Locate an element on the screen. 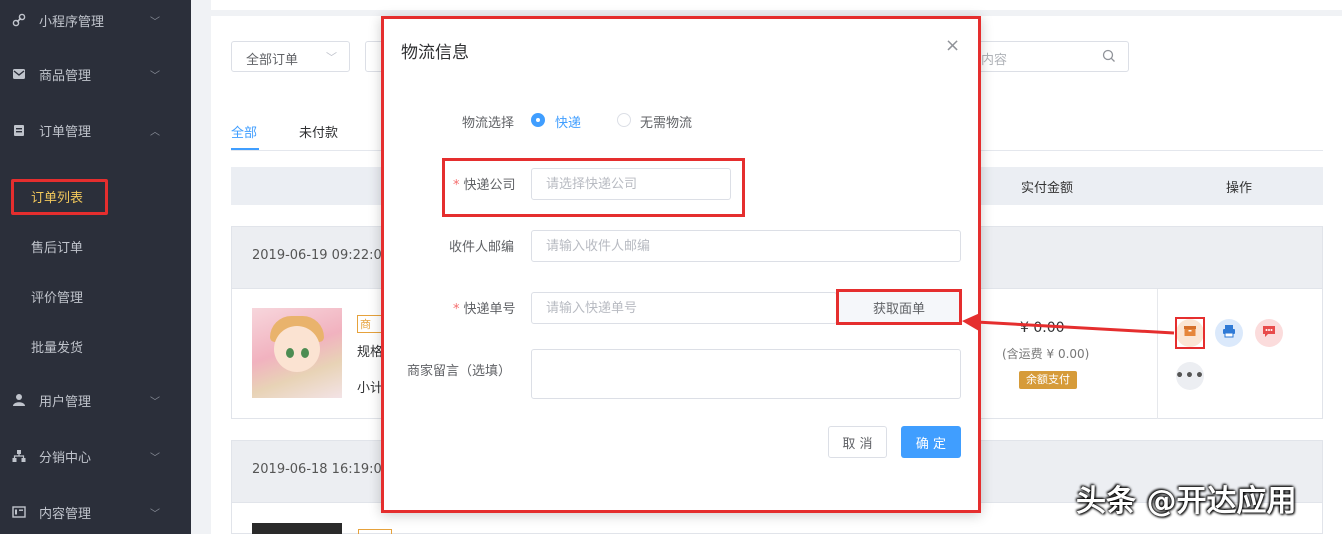 The width and height of the screenshot is (1342, 534). sidebar-item-label: 内容管理 is located at coordinates (65, 514).